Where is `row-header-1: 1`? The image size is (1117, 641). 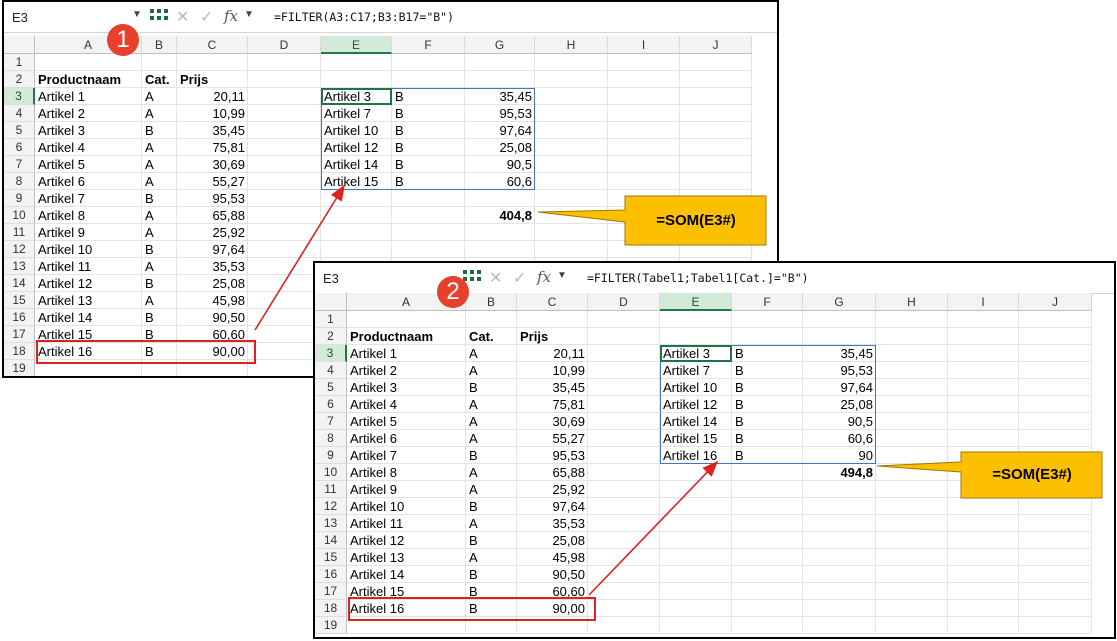 row-header-1: 1 is located at coordinates (331, 319).